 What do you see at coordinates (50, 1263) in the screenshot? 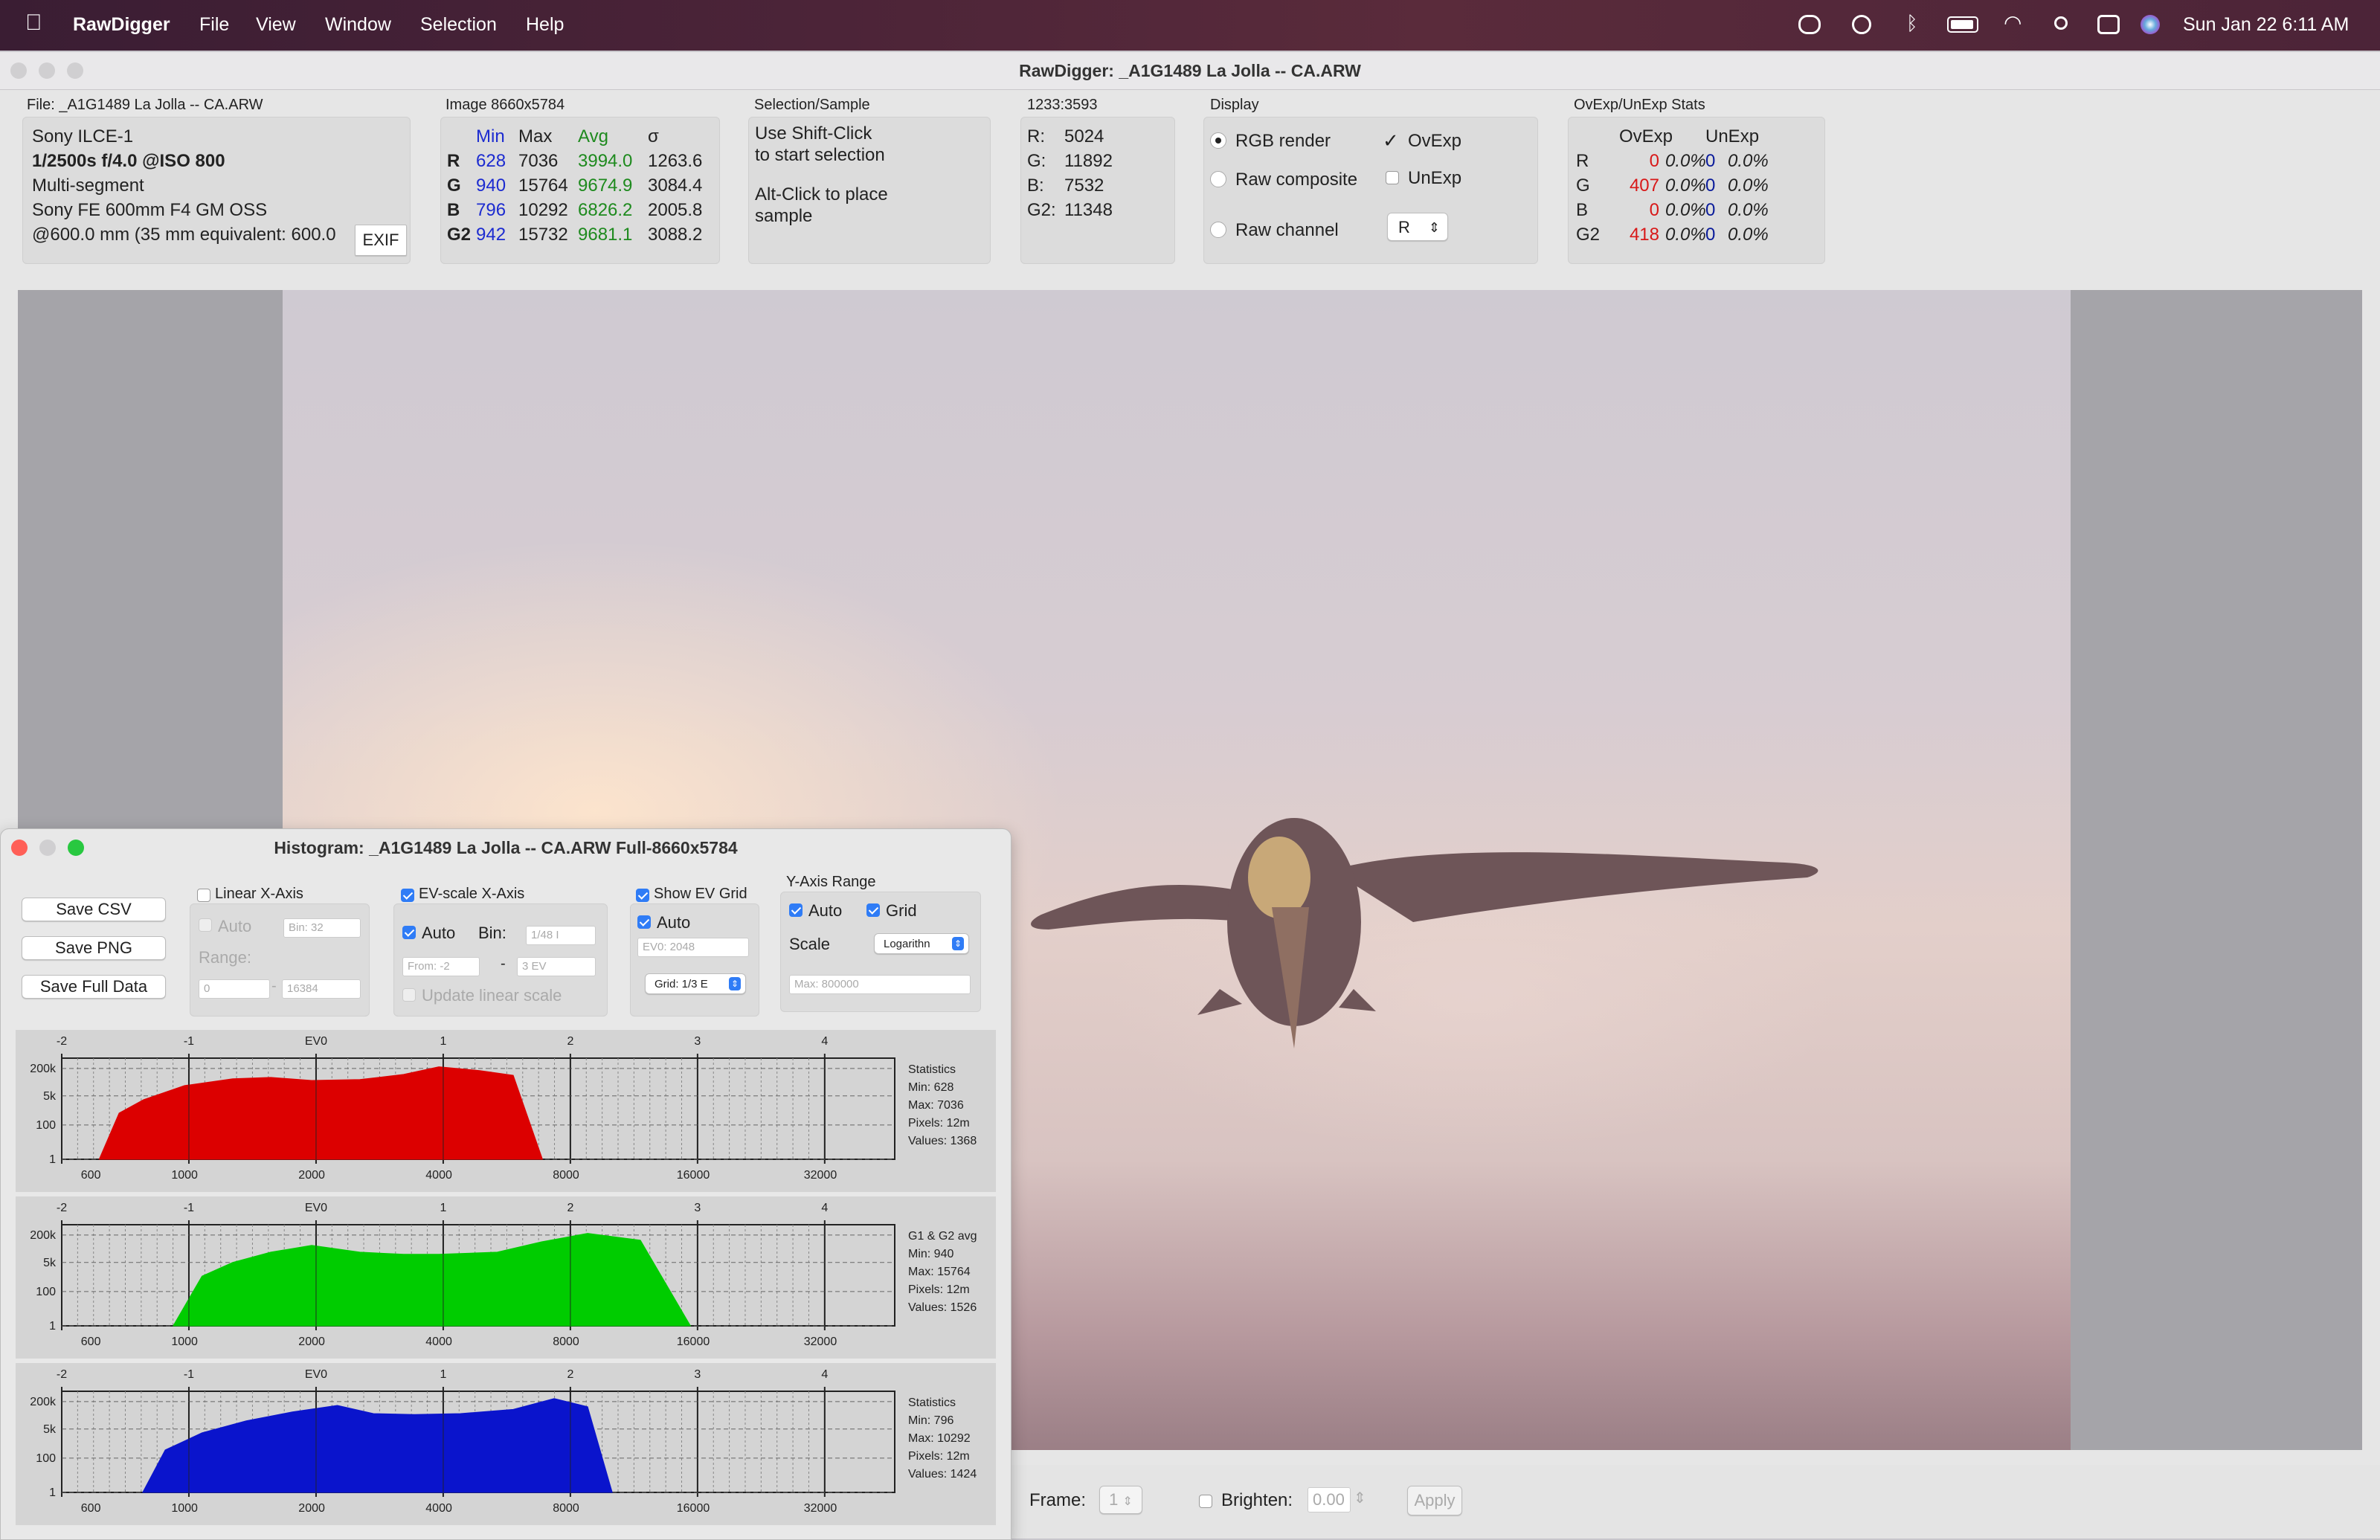
I see `y-tick-label: 5k` at bounding box center [50, 1263].